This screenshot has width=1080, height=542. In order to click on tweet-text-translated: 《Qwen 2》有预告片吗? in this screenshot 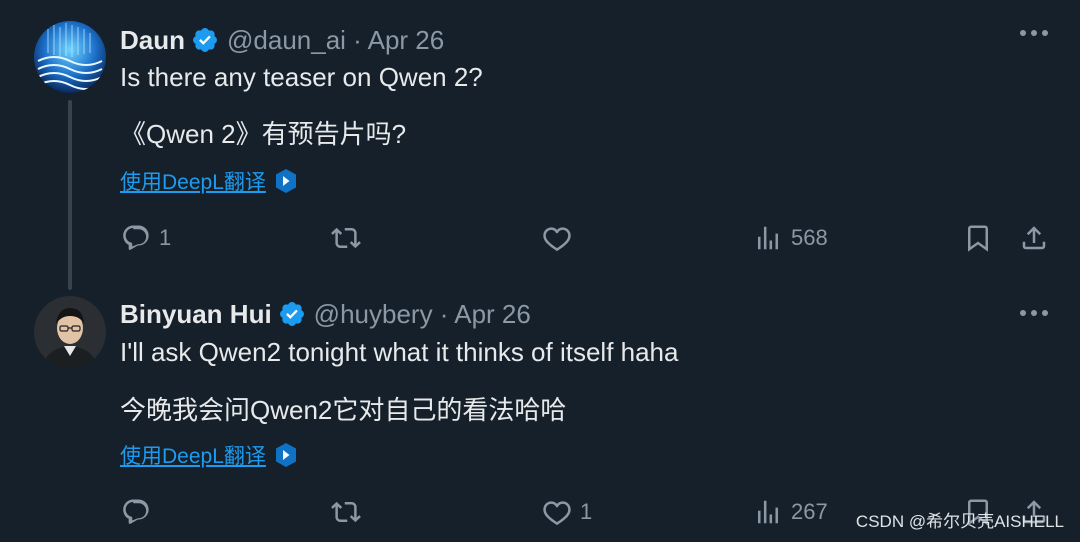, I will do `click(263, 134)`.